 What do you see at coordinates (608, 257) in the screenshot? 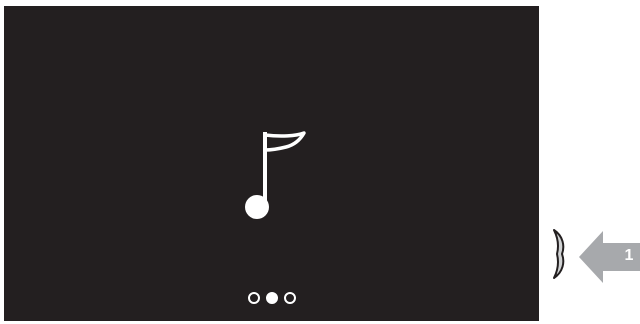
I see `callout-arrow: 1` at bounding box center [608, 257].